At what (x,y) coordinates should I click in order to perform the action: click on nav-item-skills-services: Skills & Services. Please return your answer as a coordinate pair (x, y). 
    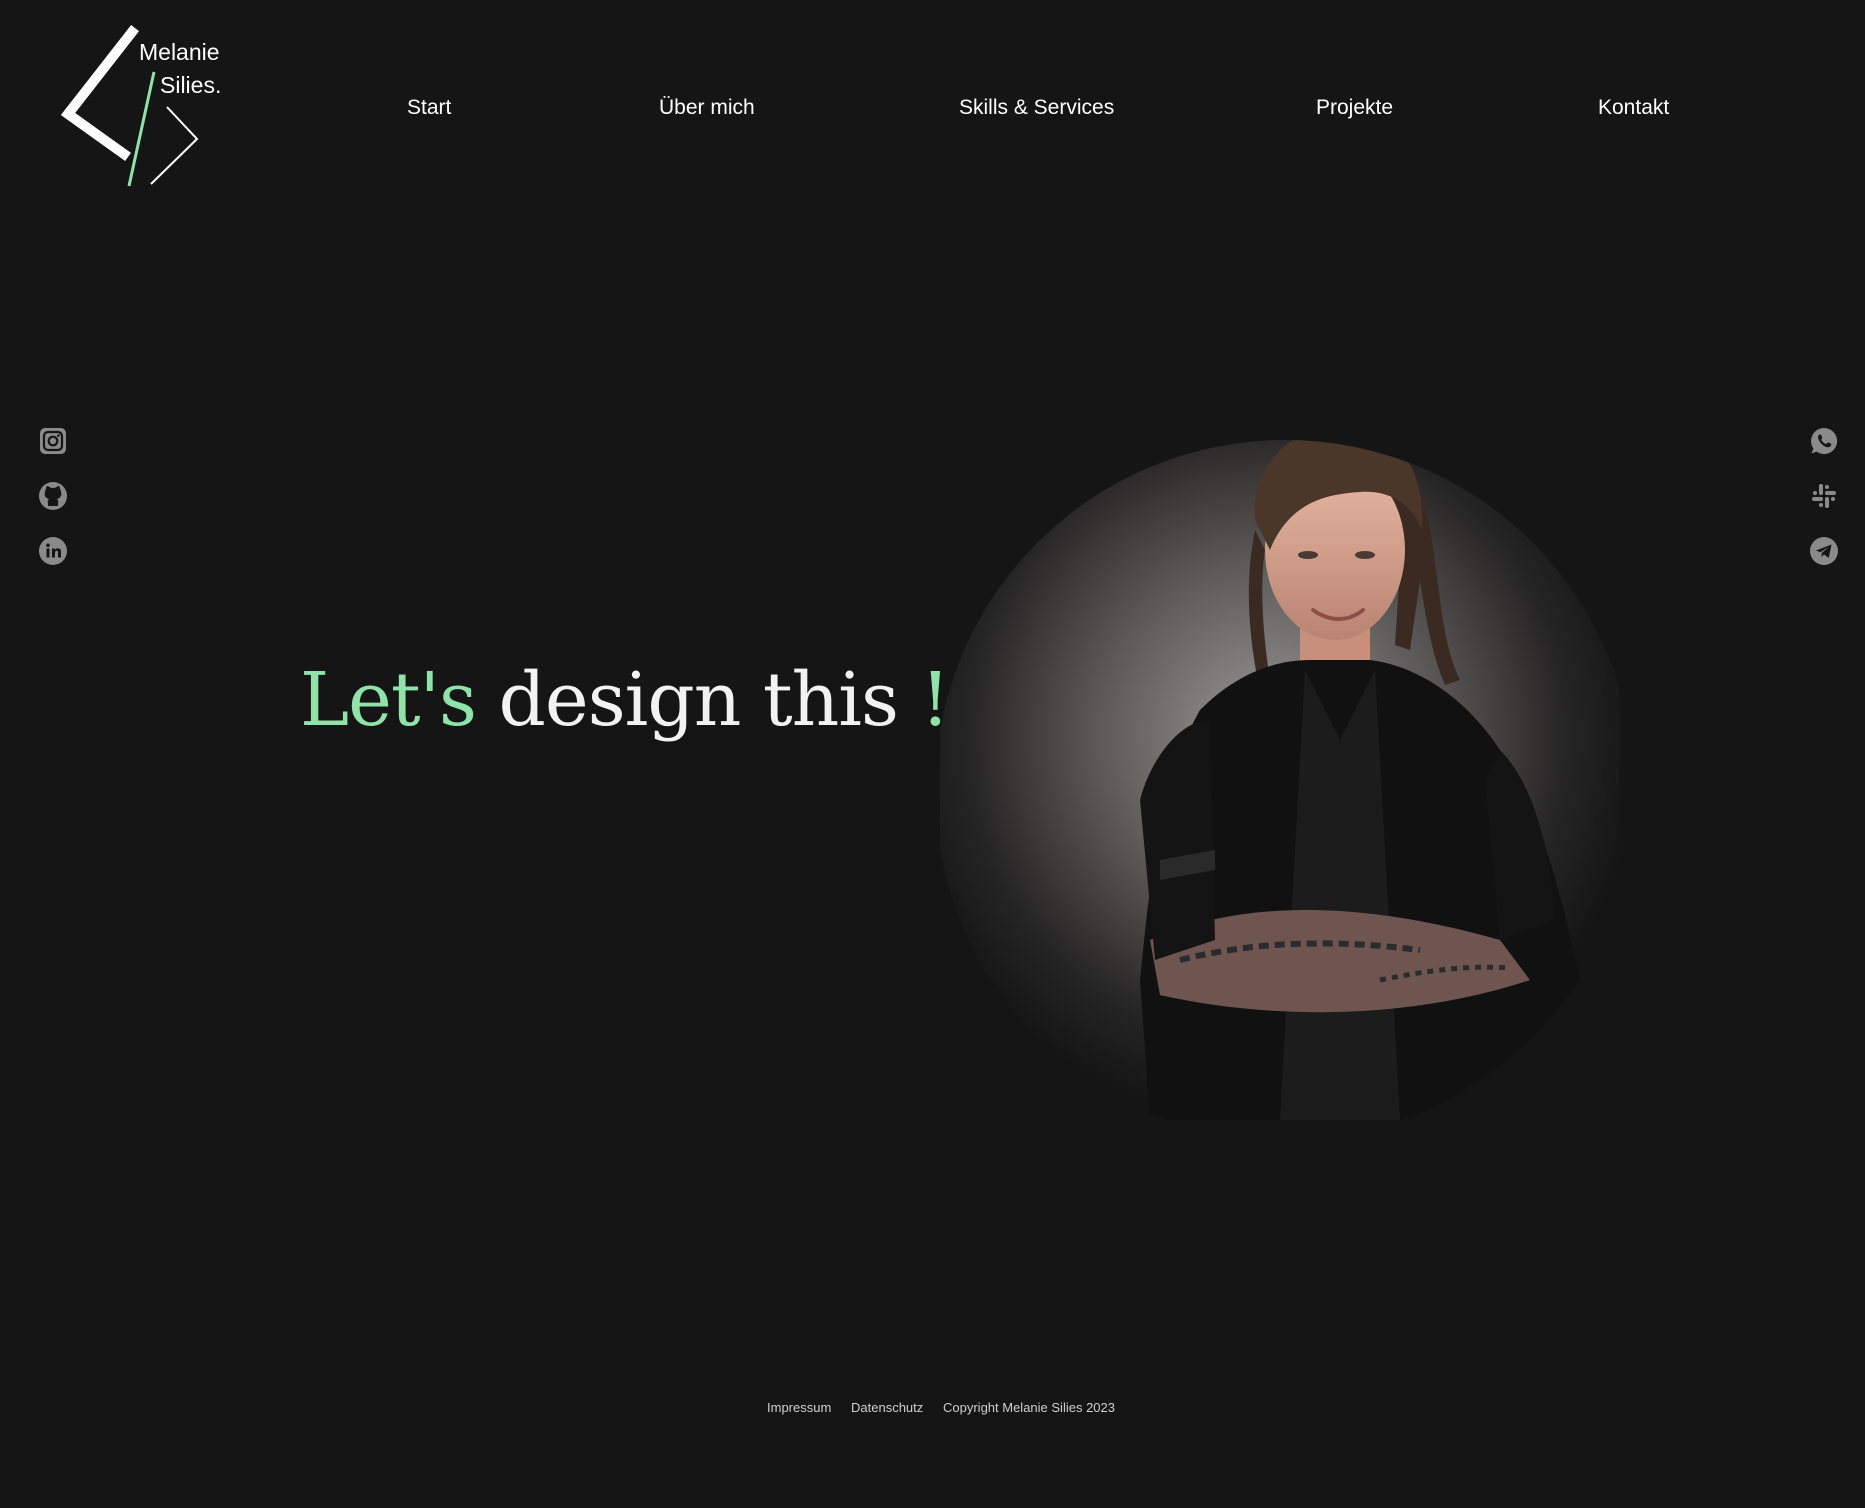
    Looking at the image, I should click on (1036, 108).